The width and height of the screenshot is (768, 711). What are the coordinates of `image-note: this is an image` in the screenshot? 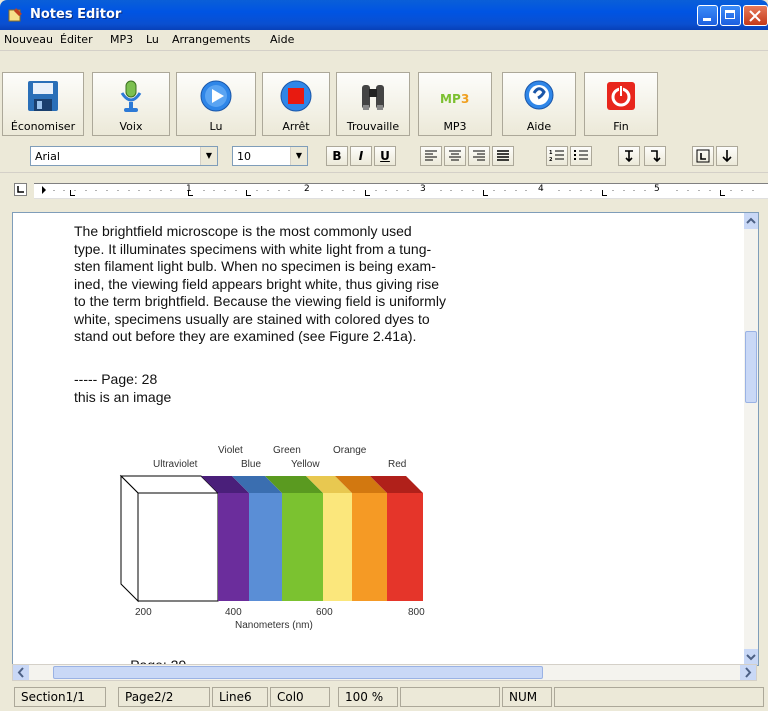 It's located at (122, 397).